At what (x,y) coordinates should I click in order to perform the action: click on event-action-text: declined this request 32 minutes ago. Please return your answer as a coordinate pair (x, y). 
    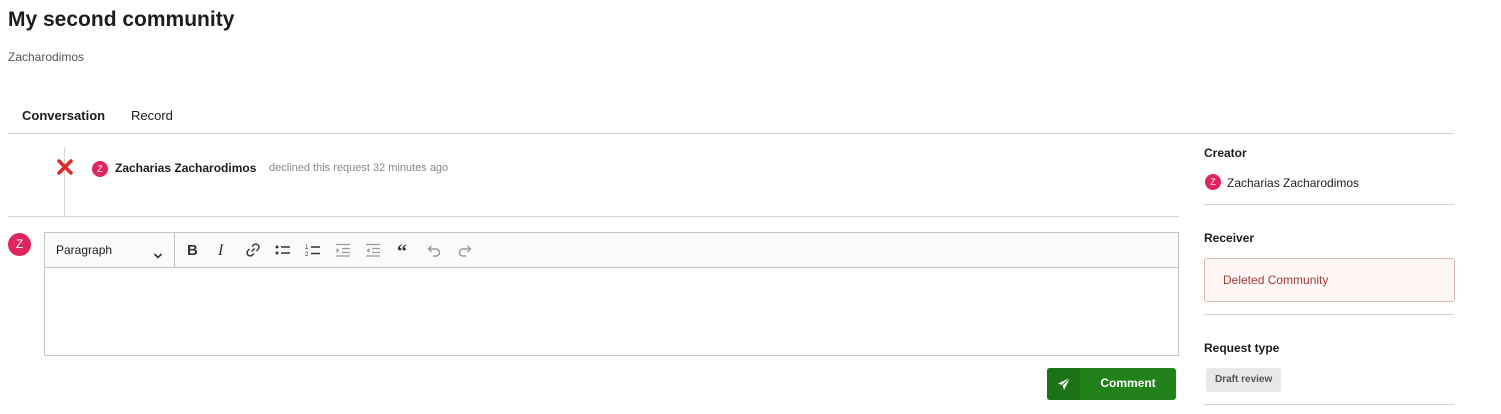
    Looking at the image, I should click on (359, 168).